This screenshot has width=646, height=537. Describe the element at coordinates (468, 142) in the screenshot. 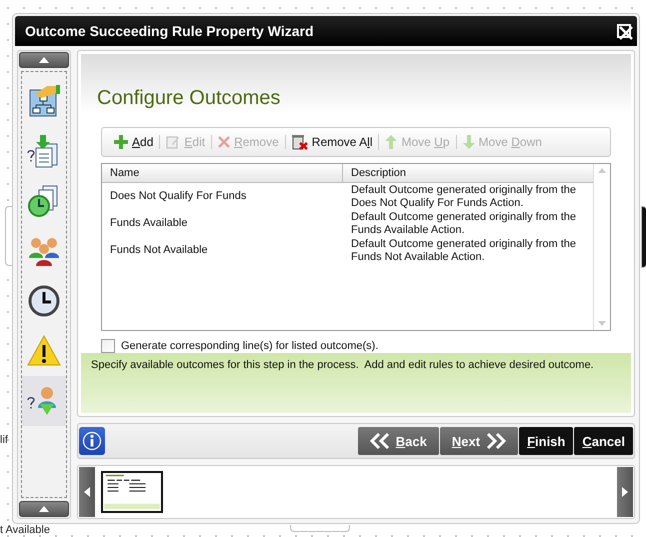

I see `arrow-down-icon` at that location.